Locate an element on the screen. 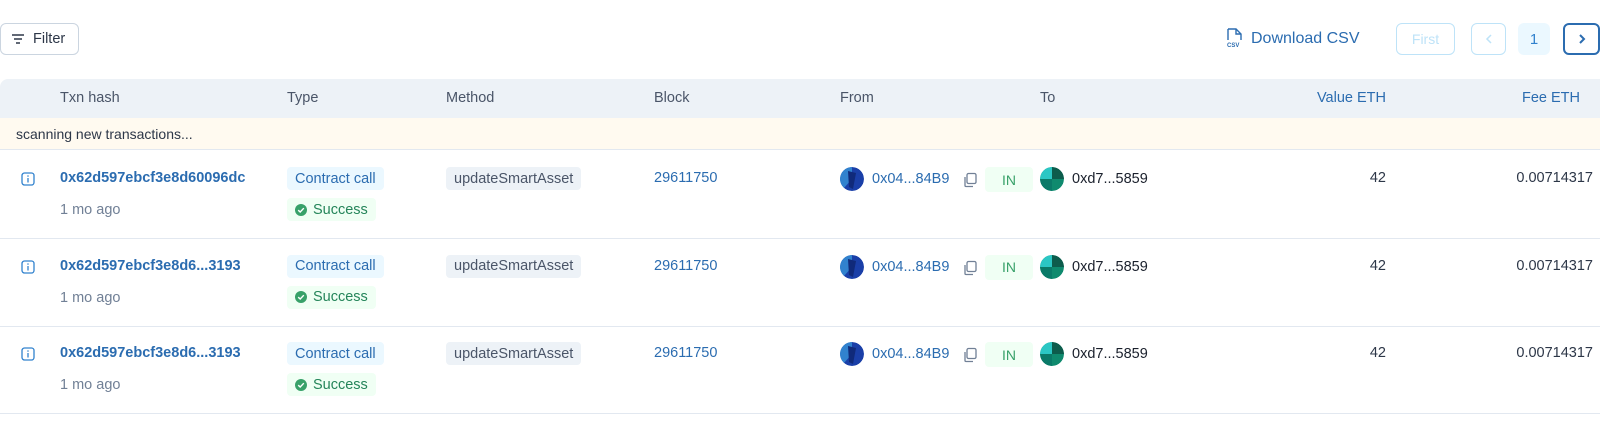  header-value-eth: Value ETH is located at coordinates (1351, 98).